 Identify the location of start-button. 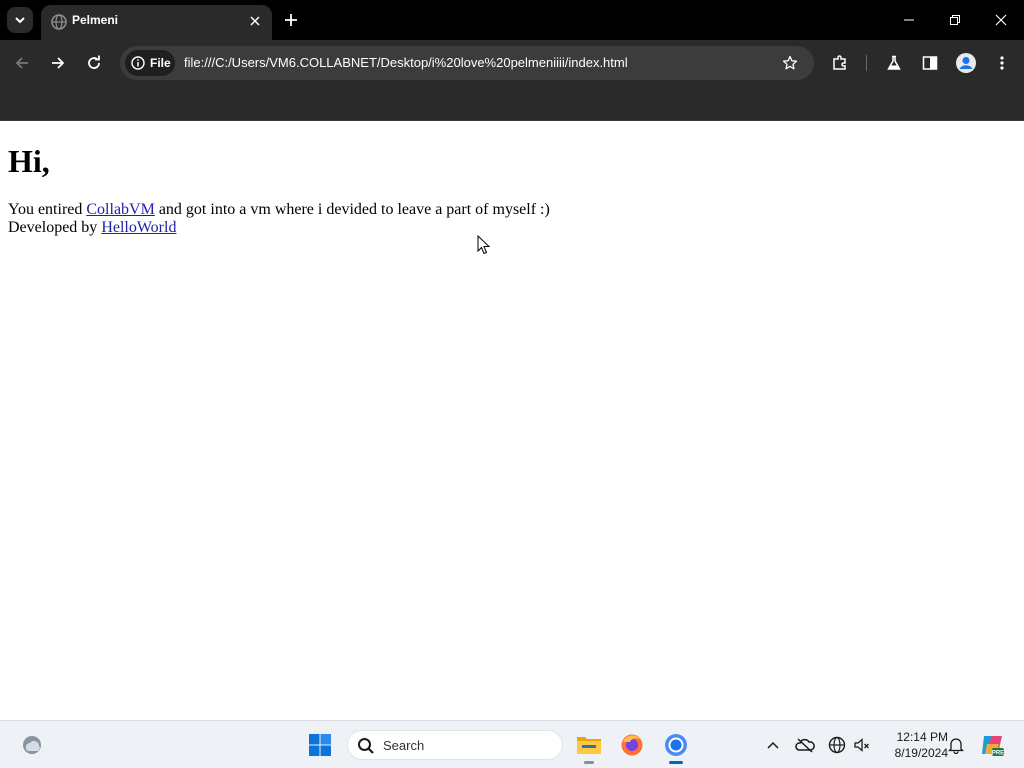
(320, 745).